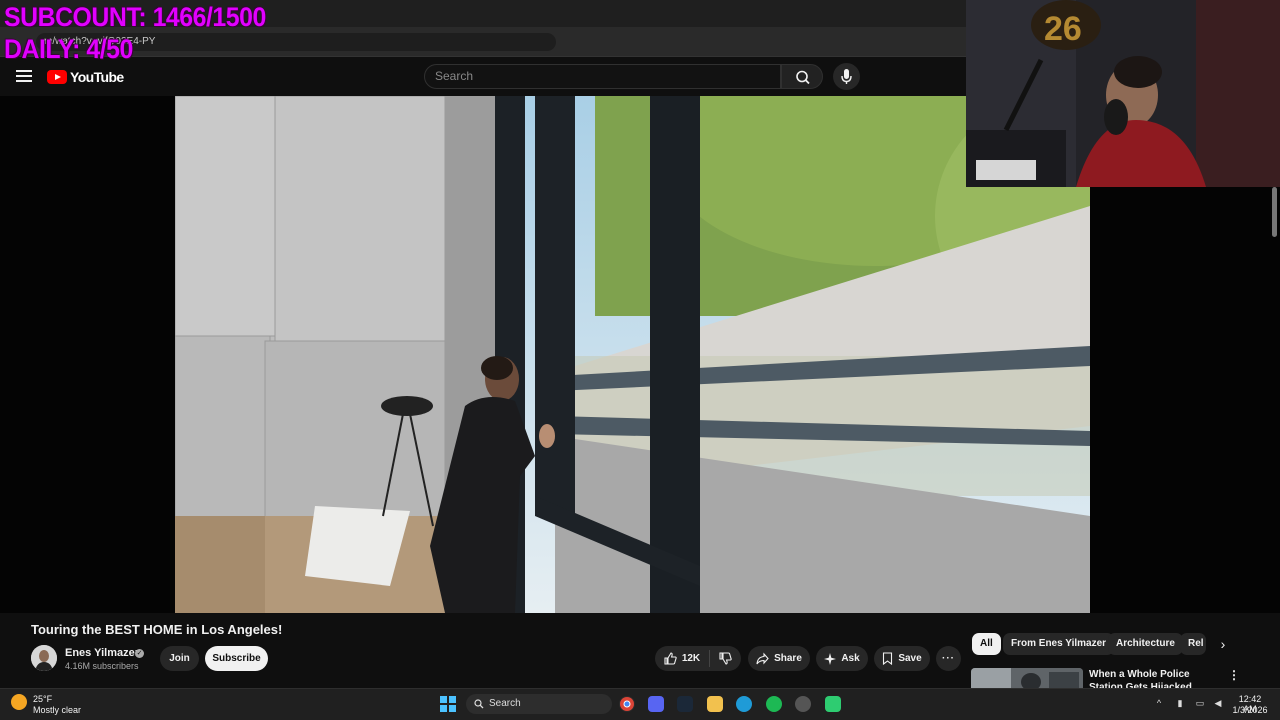 The height and width of the screenshot is (720, 1280). Describe the element at coordinates (157, 629) in the screenshot. I see `video-title: Touring the BEST HOME in Los Angeles!` at that location.